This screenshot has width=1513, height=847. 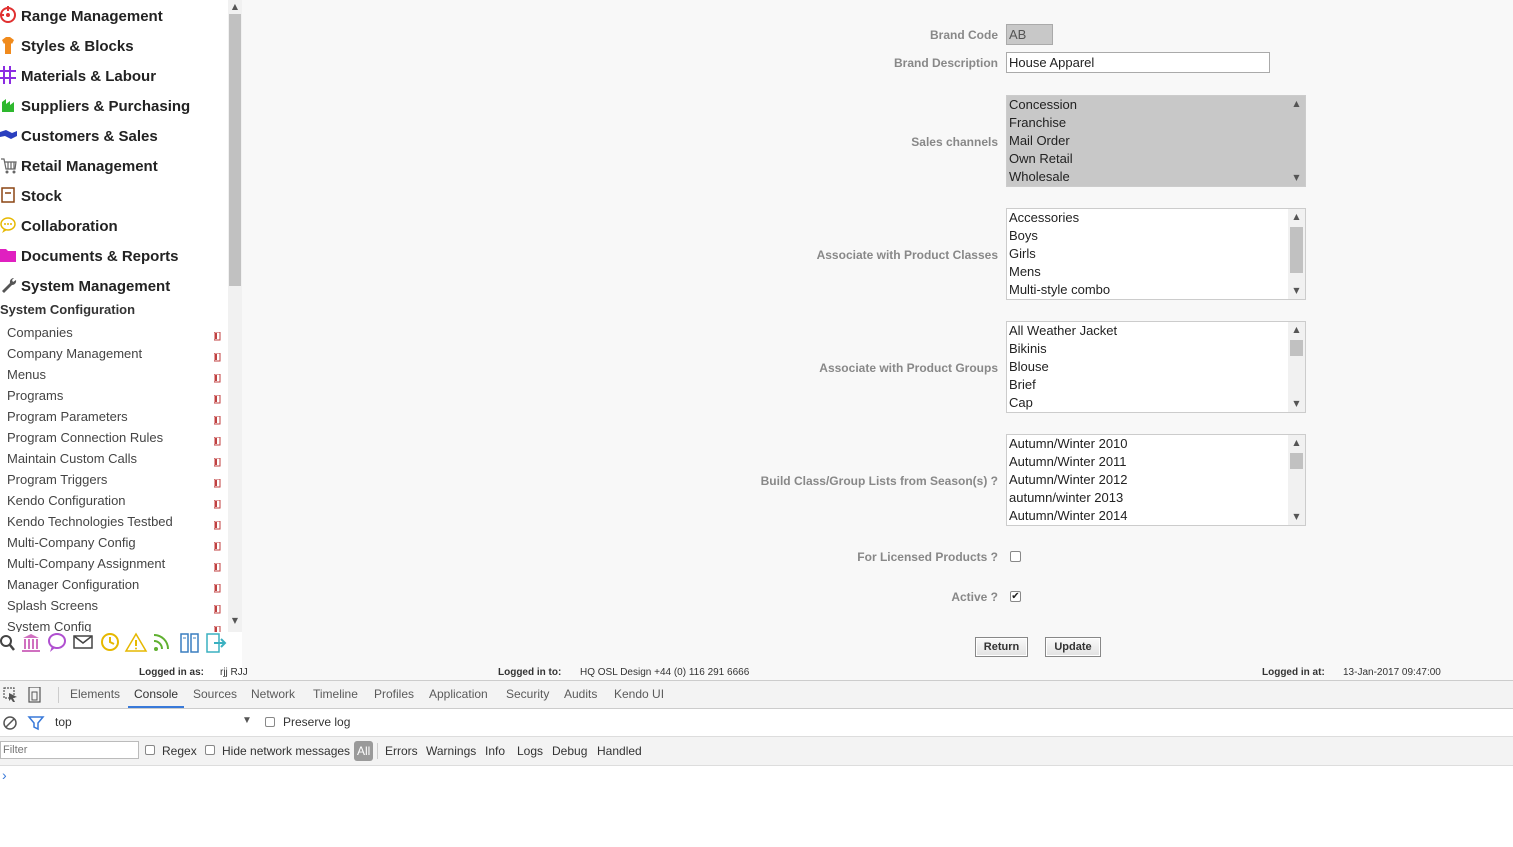 I want to click on list-option: Own Retail, so click(x=1156, y=159).